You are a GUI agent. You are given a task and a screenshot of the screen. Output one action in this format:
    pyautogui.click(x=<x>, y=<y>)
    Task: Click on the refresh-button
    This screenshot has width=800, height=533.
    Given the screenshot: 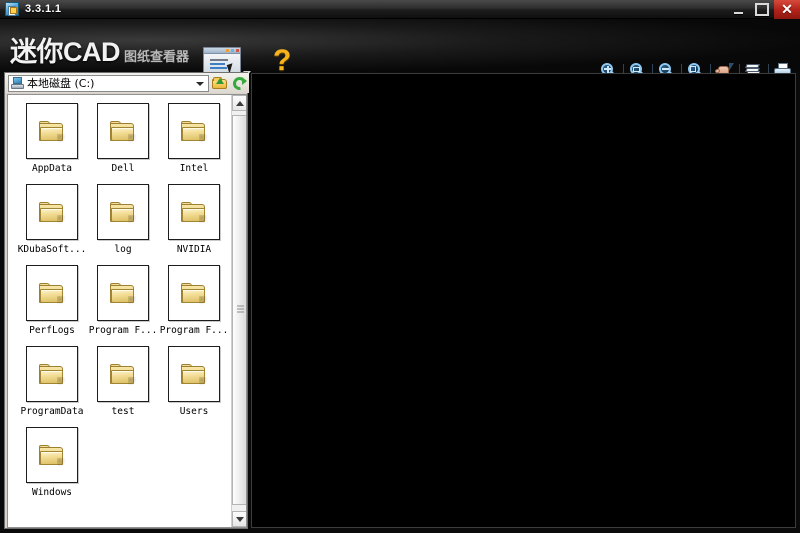 What is the action you would take?
    pyautogui.click(x=239, y=83)
    